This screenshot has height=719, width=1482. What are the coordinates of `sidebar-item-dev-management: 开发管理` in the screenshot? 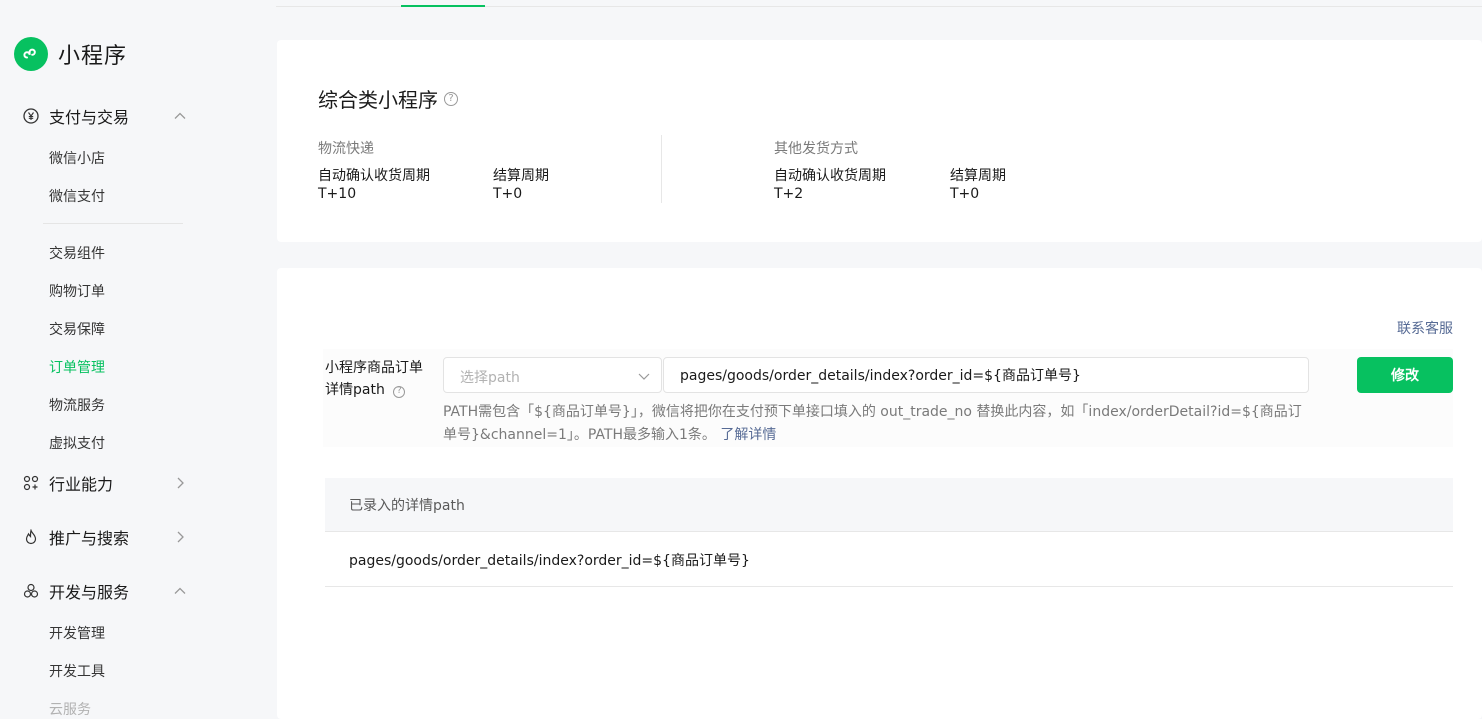 It's located at (77, 633).